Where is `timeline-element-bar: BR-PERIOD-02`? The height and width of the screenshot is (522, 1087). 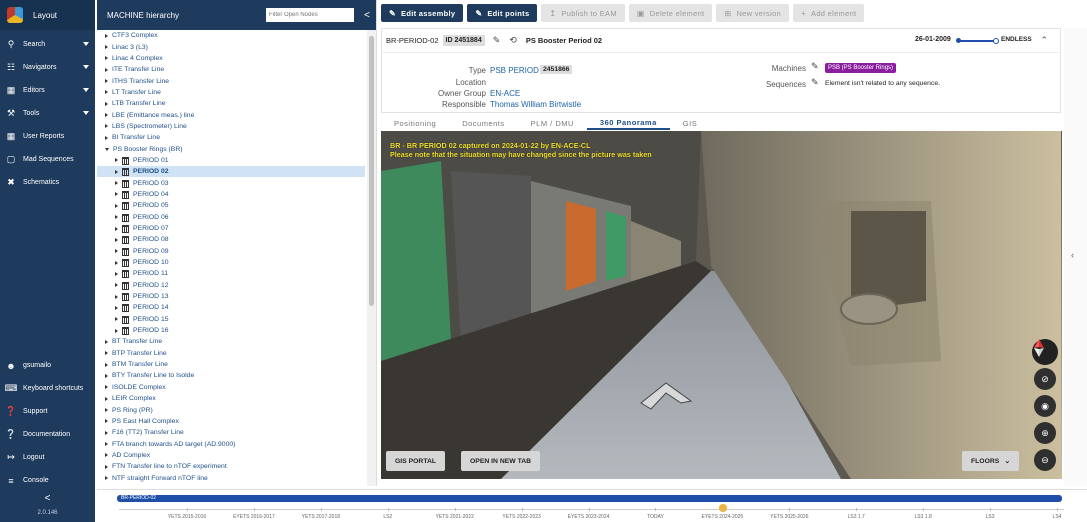
timeline-element-bar: BR-PERIOD-02 is located at coordinates (589, 498).